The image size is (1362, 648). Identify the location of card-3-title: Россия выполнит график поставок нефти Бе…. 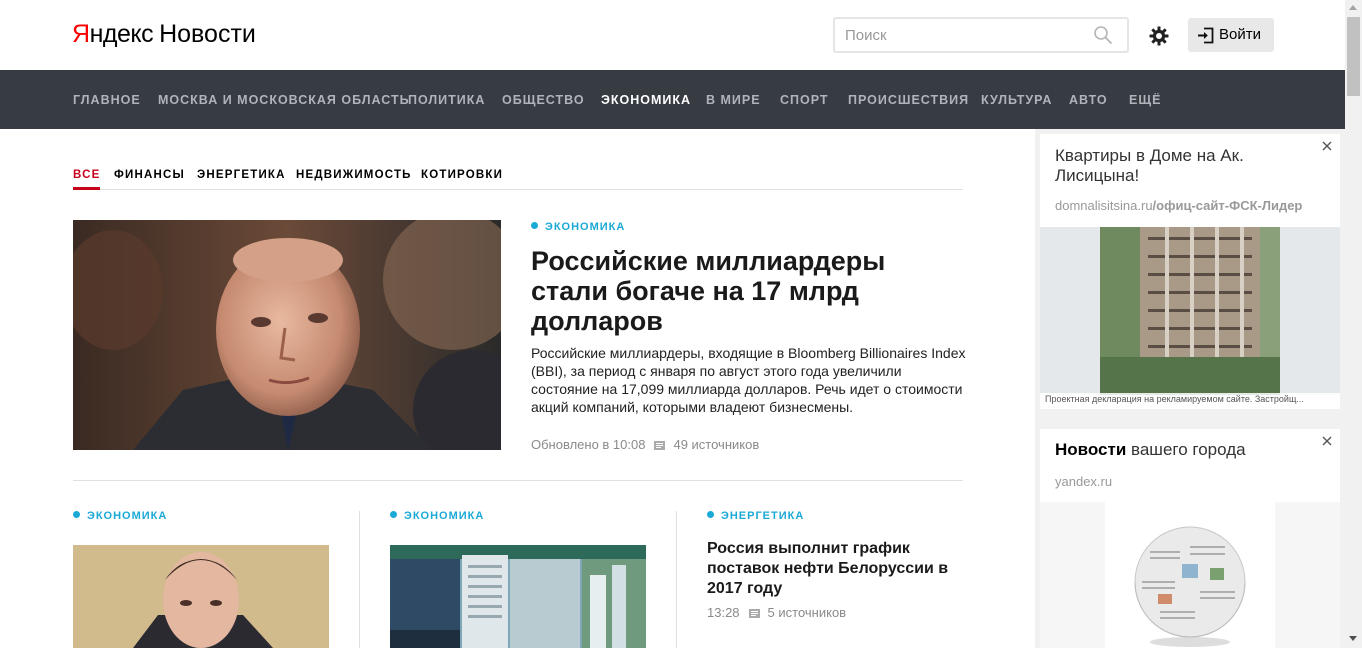
(832, 569).